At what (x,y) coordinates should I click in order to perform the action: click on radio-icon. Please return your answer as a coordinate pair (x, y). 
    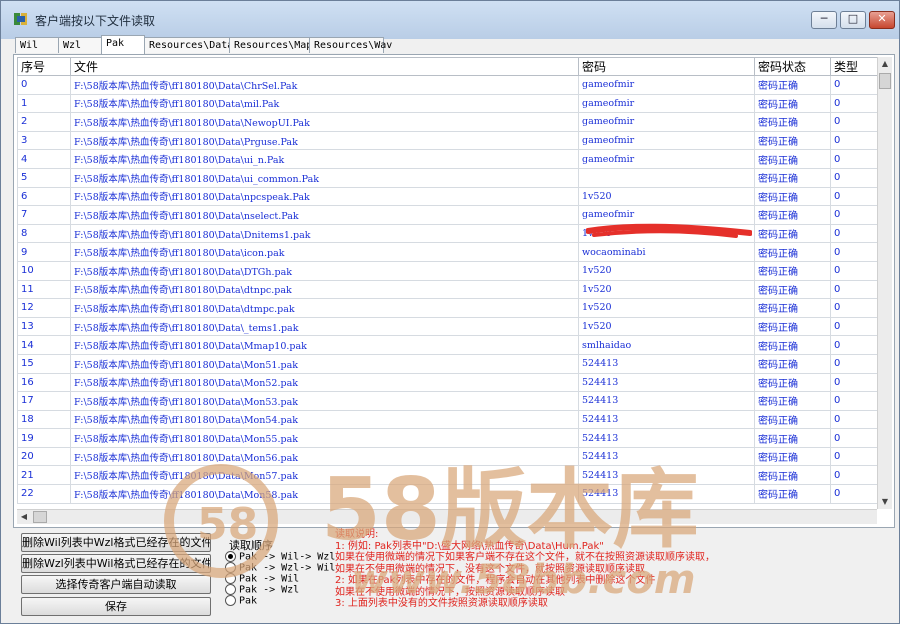
    Looking at the image, I should click on (230, 567).